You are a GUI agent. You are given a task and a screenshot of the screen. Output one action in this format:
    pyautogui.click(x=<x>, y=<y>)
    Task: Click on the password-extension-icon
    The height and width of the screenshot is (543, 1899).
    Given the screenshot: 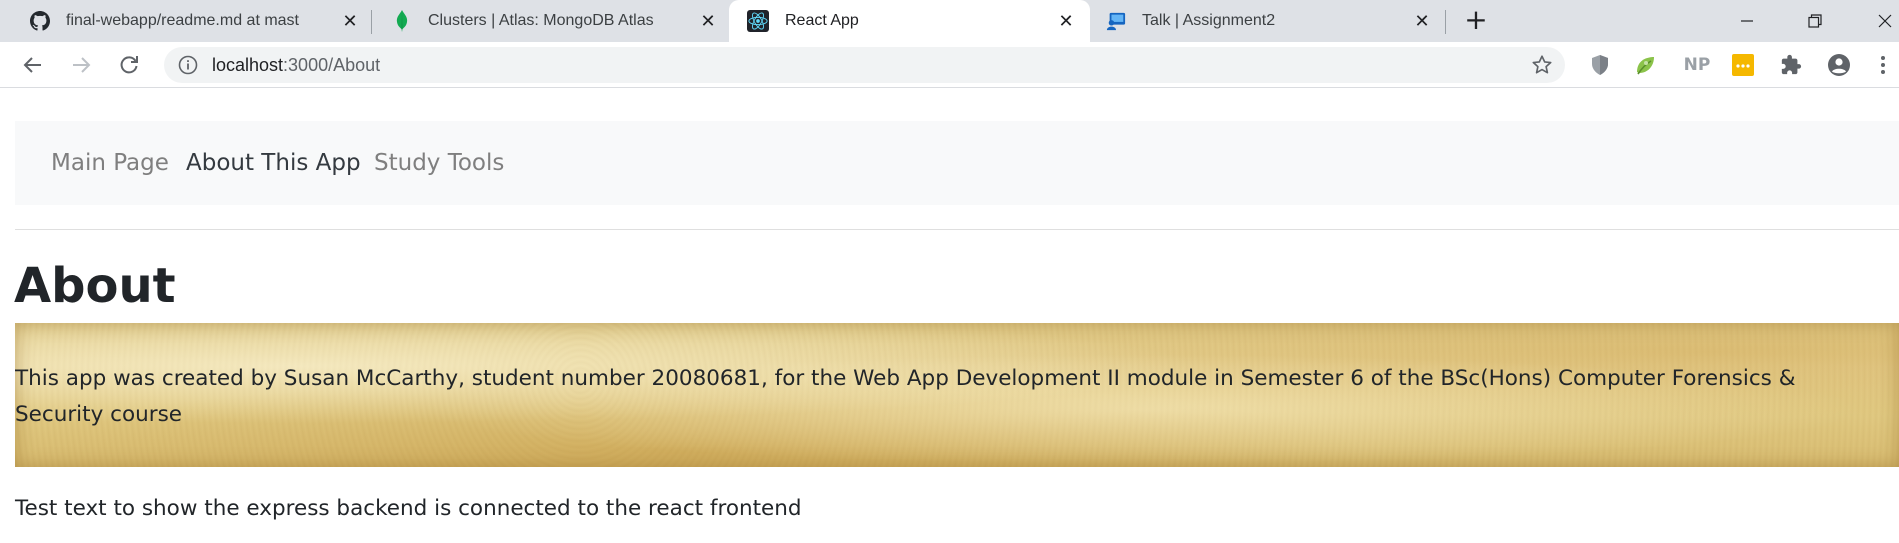 What is the action you would take?
    pyautogui.click(x=1743, y=65)
    